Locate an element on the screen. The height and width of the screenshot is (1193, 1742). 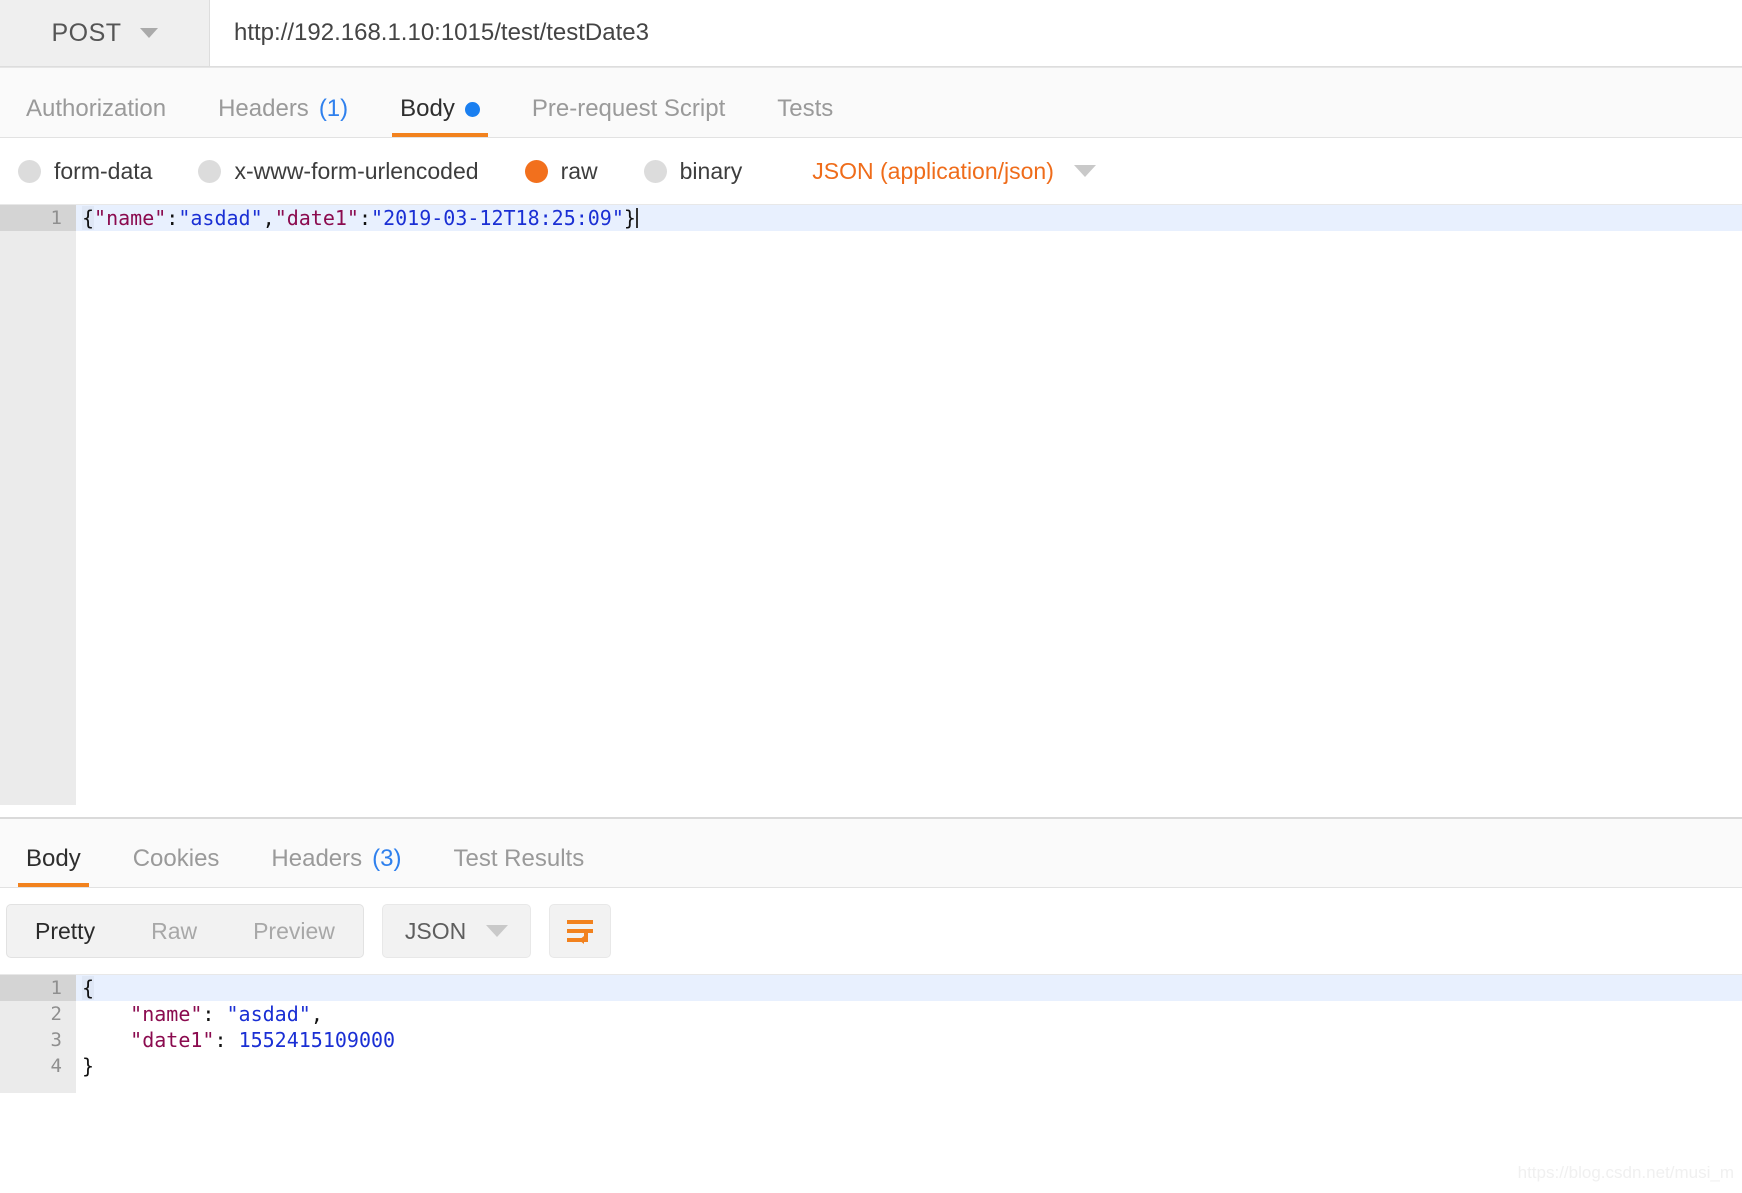
response-tab-headers: Headers (3) is located at coordinates (336, 866).